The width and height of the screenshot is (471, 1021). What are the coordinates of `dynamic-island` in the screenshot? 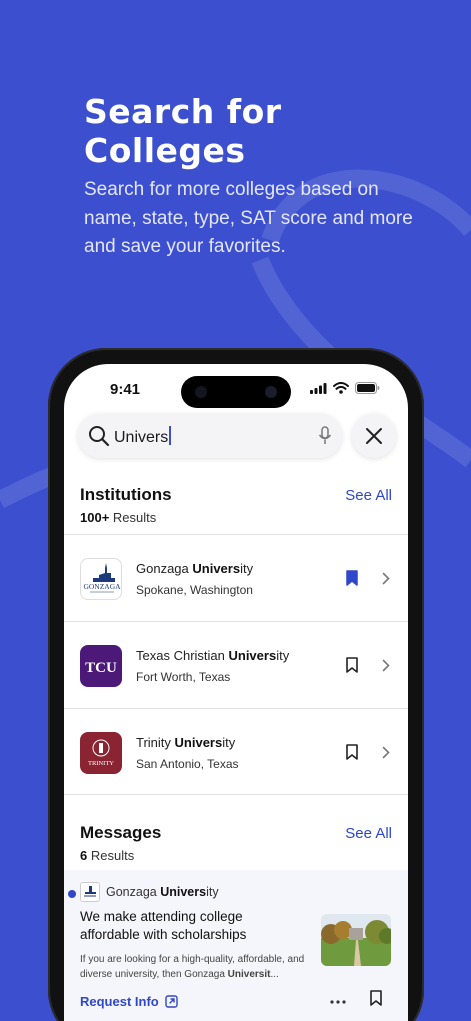 It's located at (236, 392).